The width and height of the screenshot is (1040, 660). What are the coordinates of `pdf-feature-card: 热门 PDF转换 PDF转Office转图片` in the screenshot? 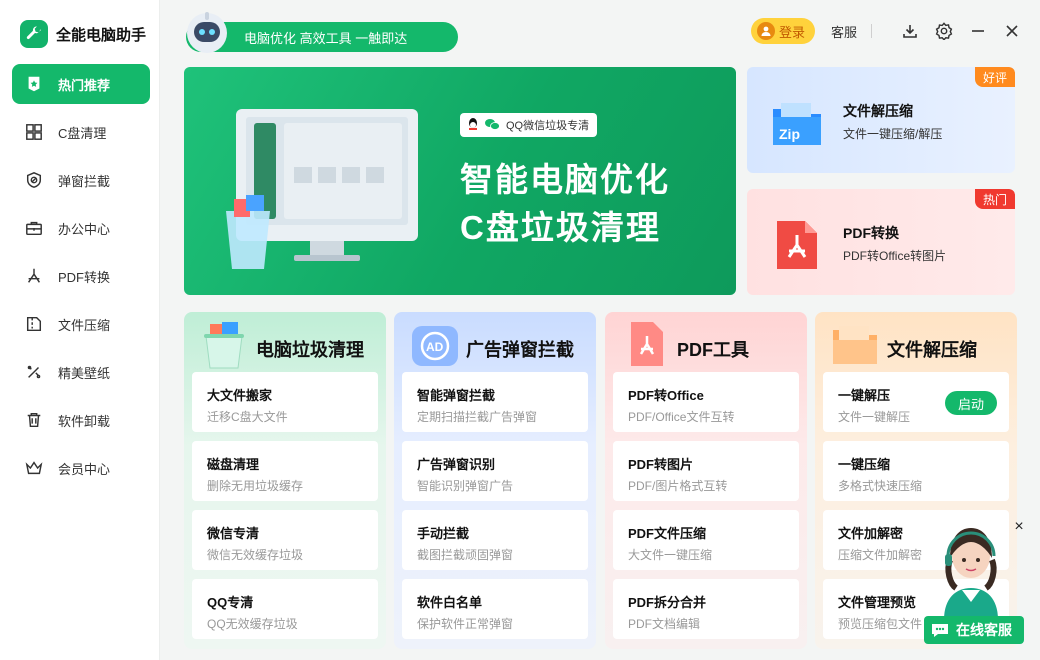 It's located at (881, 242).